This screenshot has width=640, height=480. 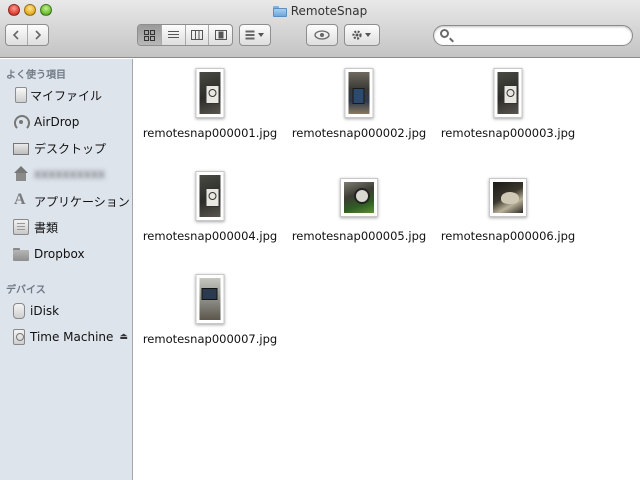 I want to click on sidebar-item-applications: アプリケーション, so click(x=66, y=201).